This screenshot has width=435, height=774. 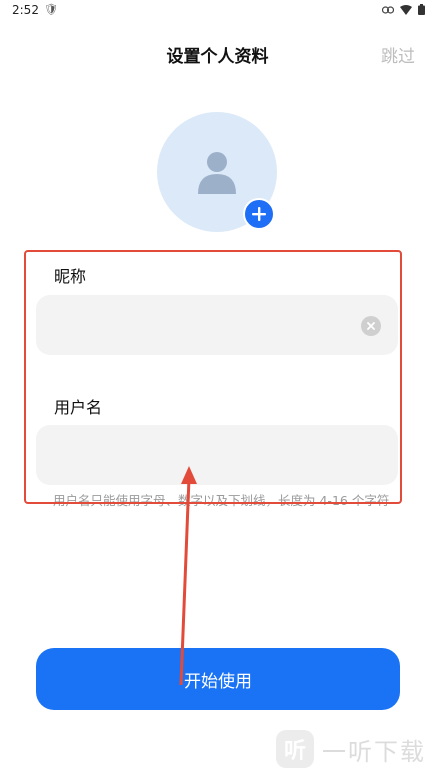 I want to click on plus-icon, so click(x=259, y=214).